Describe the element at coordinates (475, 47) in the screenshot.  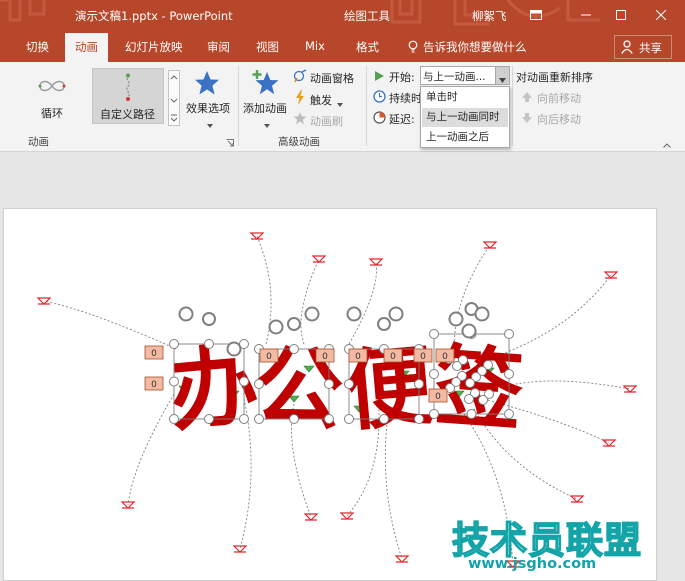
I see `tell-me-input: 告诉我你想要做什么` at that location.